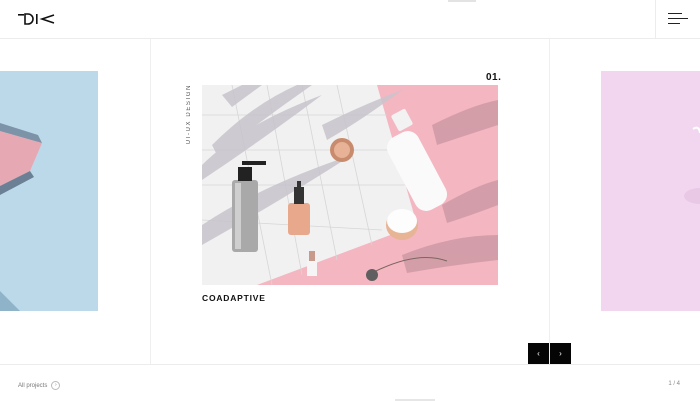 Image resolution: width=700 pixels, height=401 pixels. I want to click on slide-counter: 1 / 4, so click(674, 384).